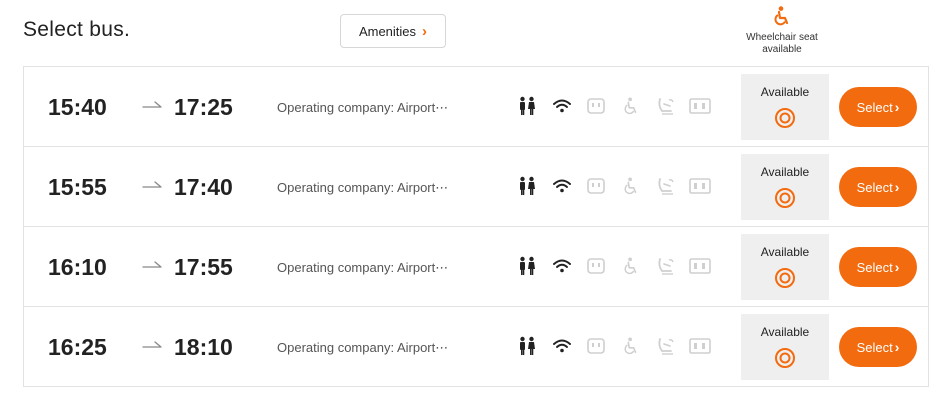 This screenshot has width=945, height=399. What do you see at coordinates (77, 107) in the screenshot?
I see `departure-time: 15:40` at bounding box center [77, 107].